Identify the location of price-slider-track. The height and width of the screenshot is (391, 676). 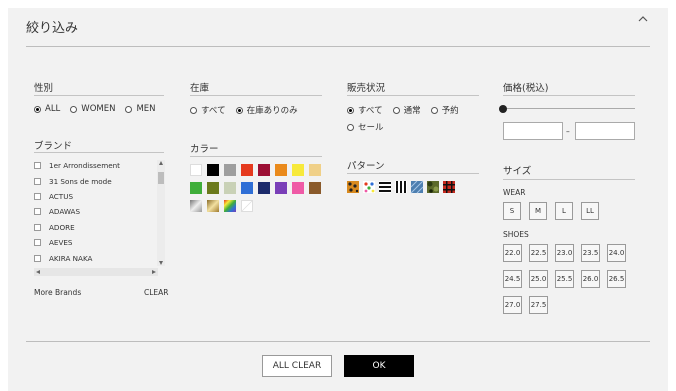
(569, 108).